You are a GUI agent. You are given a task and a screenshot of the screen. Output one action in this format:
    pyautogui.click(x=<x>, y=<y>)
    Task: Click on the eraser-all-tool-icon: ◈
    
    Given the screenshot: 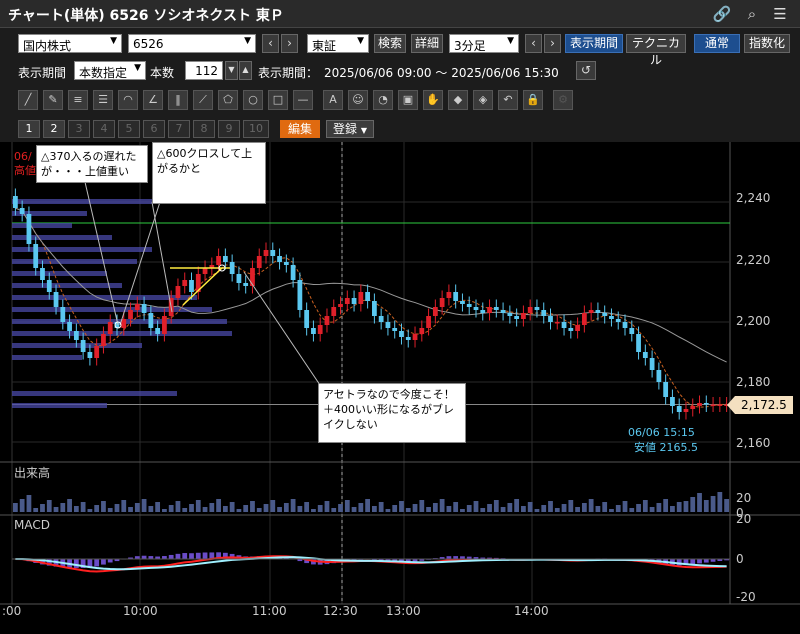 What is the action you would take?
    pyautogui.click(x=483, y=100)
    